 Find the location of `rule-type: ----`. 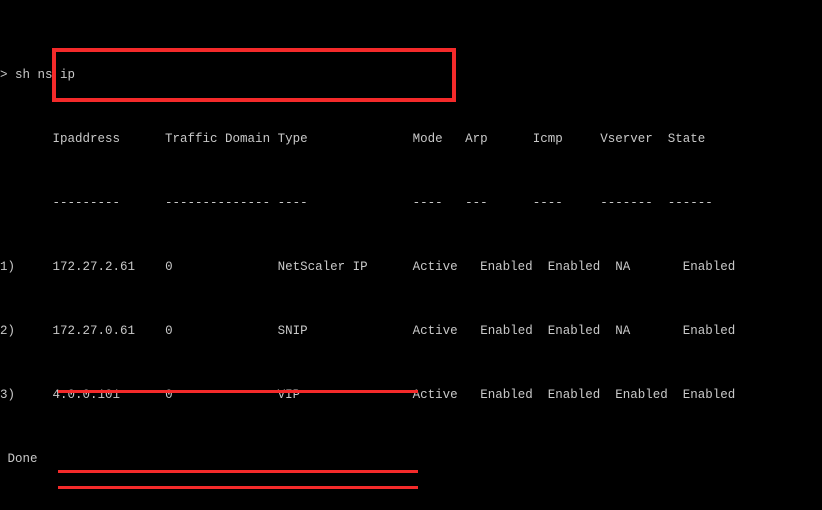

rule-type: ---- is located at coordinates (292, 203).